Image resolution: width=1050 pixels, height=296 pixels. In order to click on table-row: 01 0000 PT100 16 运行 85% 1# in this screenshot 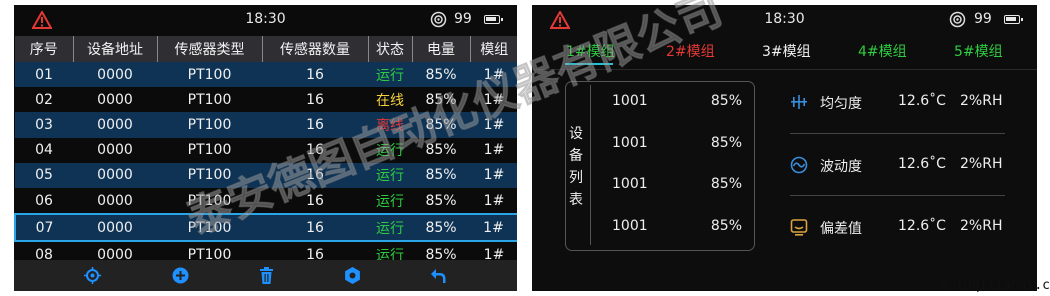, I will do `click(266, 75)`.